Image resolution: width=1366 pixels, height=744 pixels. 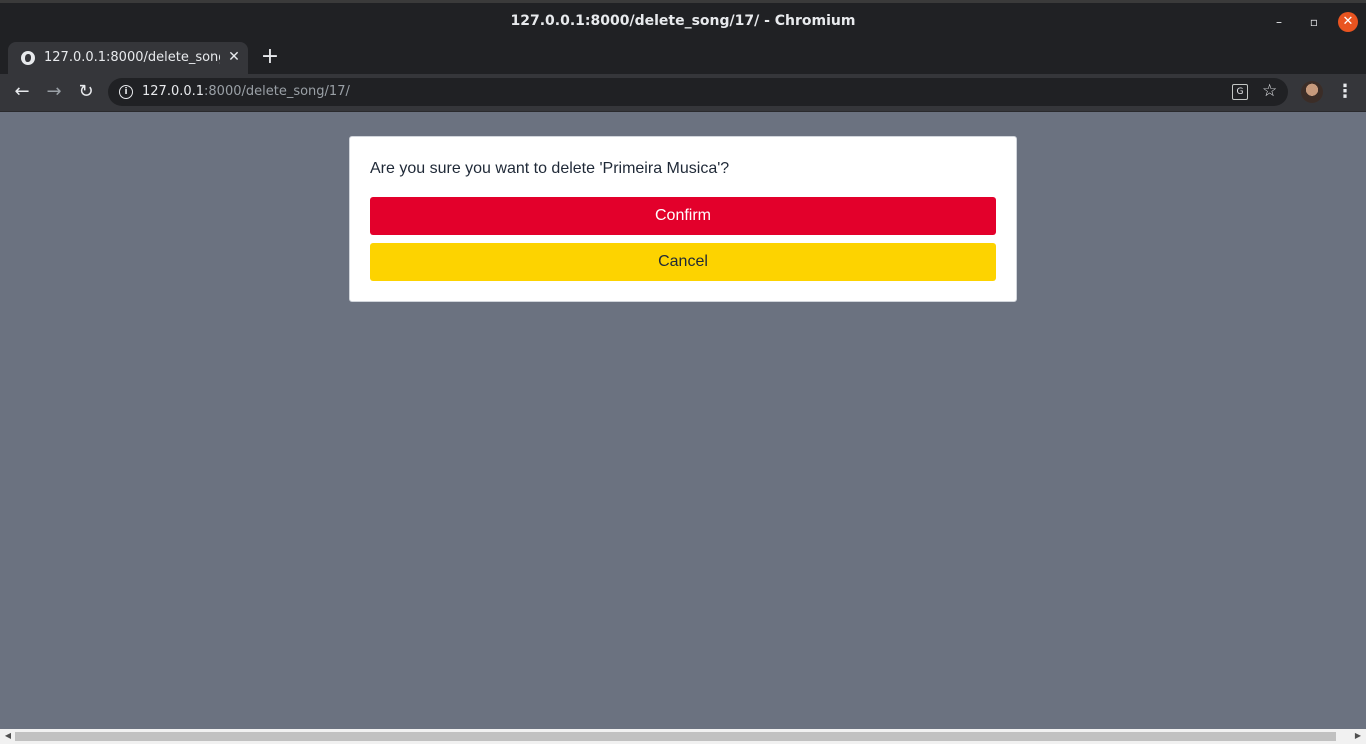 I want to click on url-text: 127.0.0.1:8000/delete_song/17/, so click(x=246, y=91).